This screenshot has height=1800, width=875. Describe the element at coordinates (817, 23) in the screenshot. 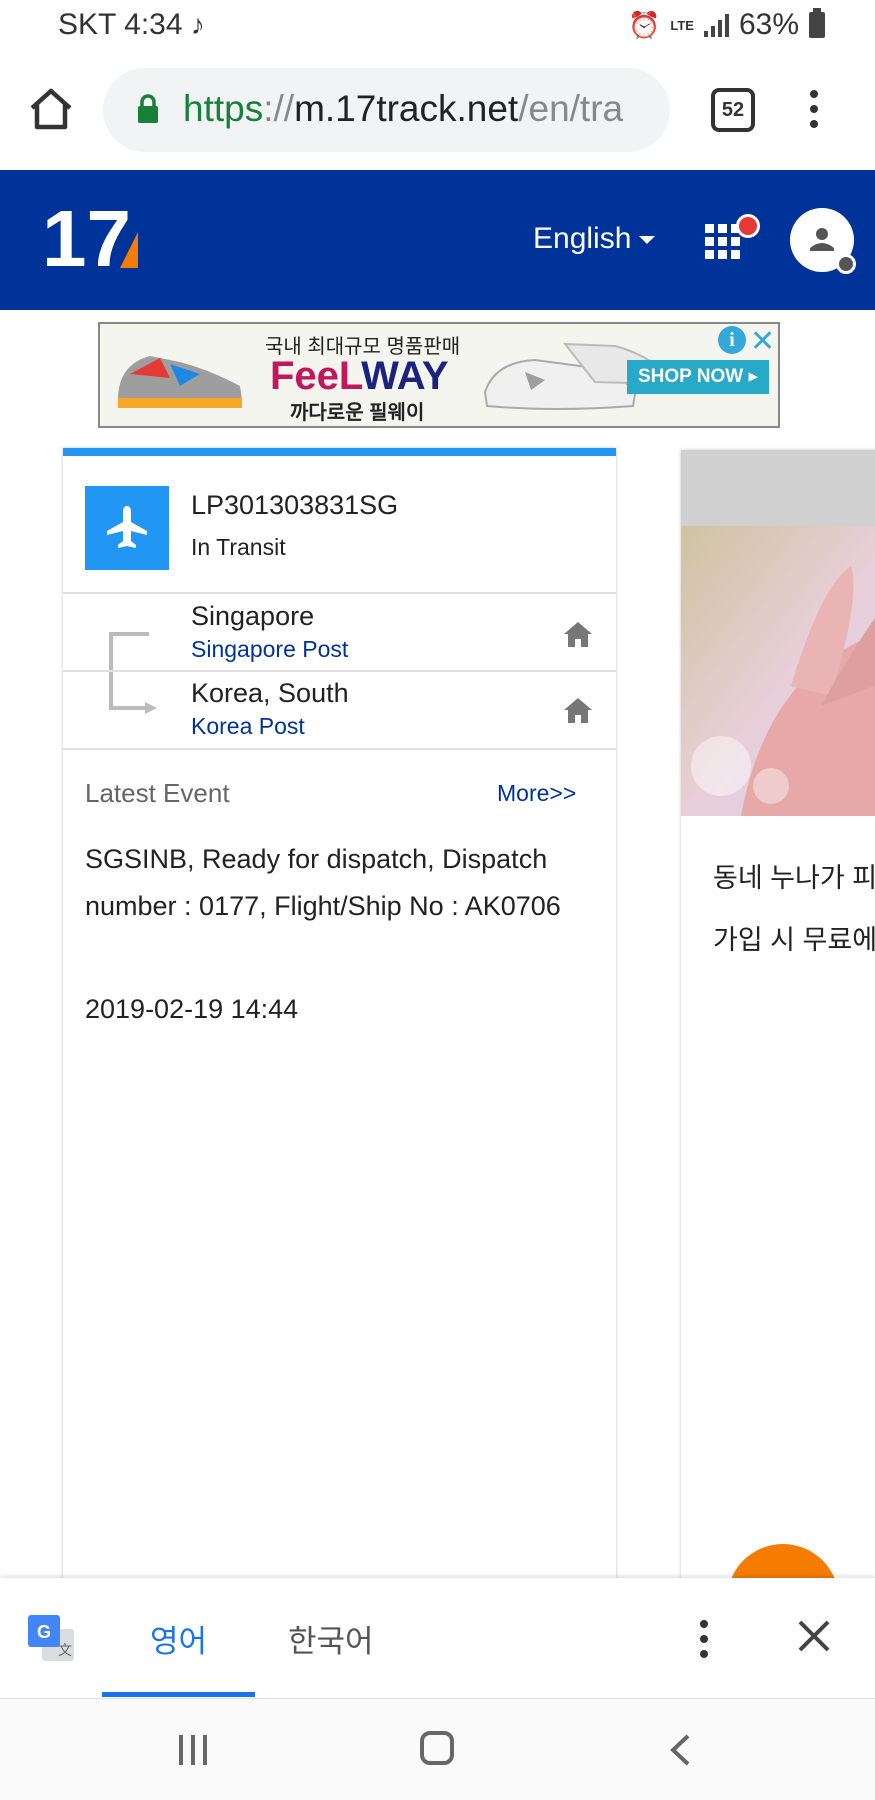

I see `battery-icon` at that location.